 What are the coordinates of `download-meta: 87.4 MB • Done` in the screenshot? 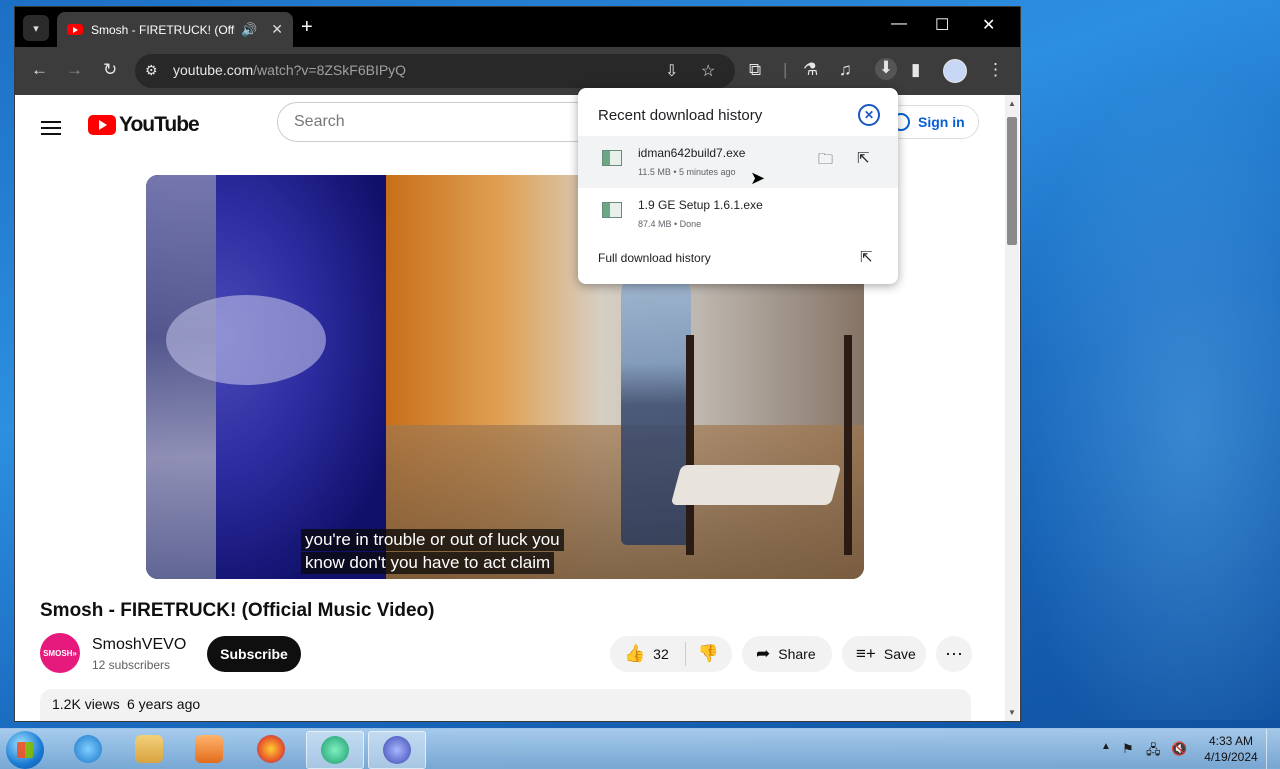 It's located at (670, 224).